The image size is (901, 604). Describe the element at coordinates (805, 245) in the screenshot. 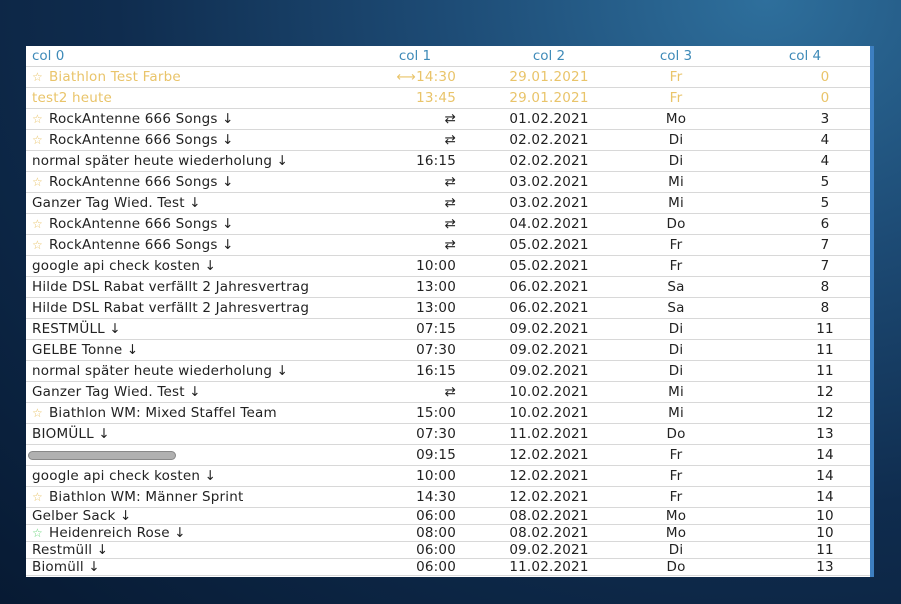

I see `cell-count: 7` at that location.